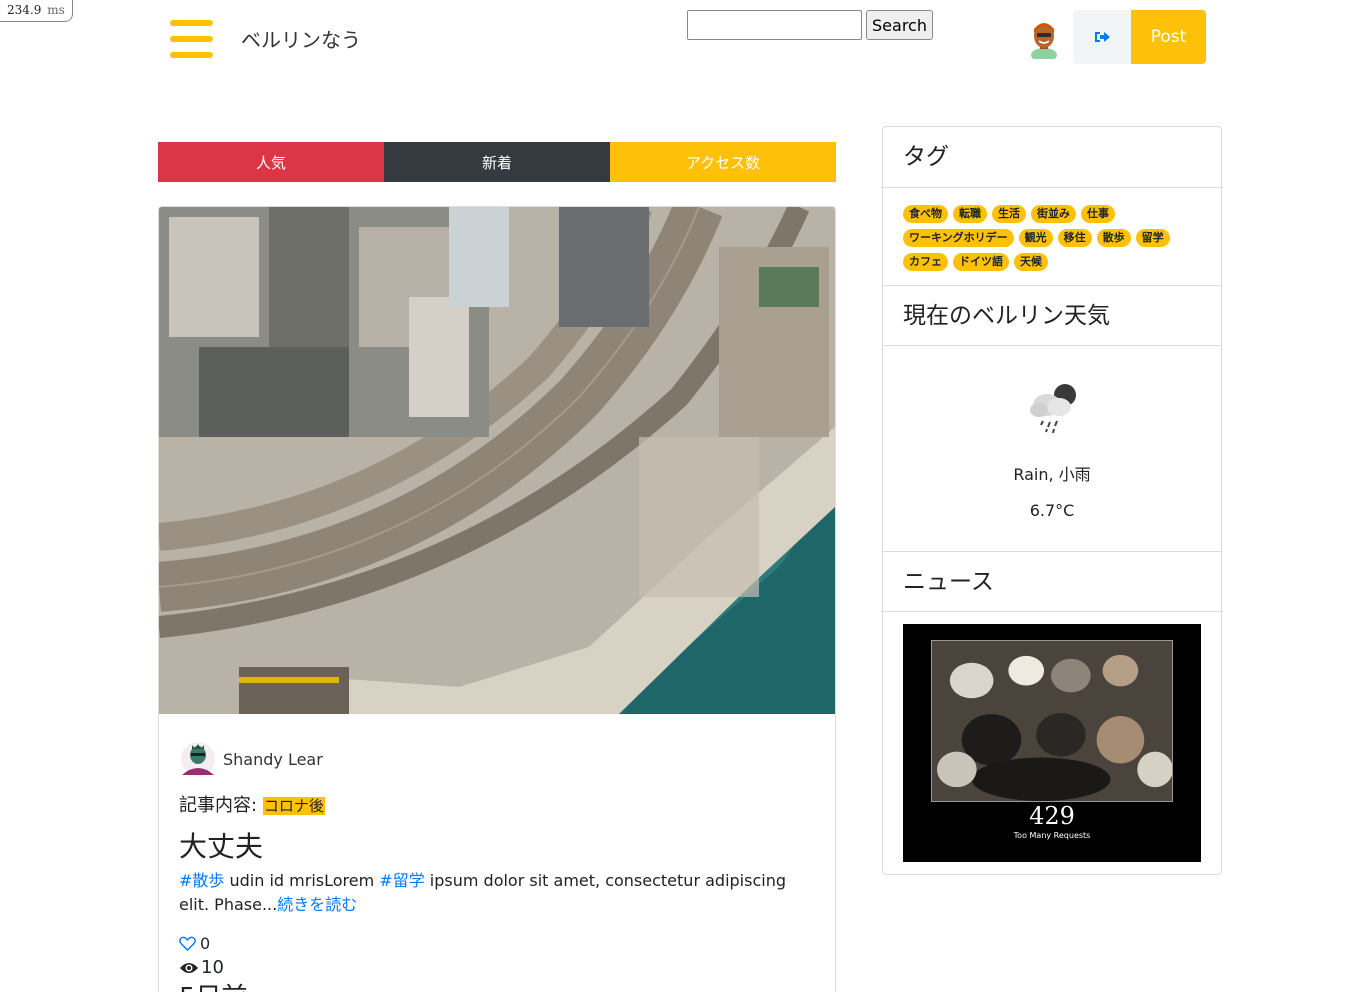 The image size is (1363, 992). I want to click on view-counter: 10, so click(201, 967).